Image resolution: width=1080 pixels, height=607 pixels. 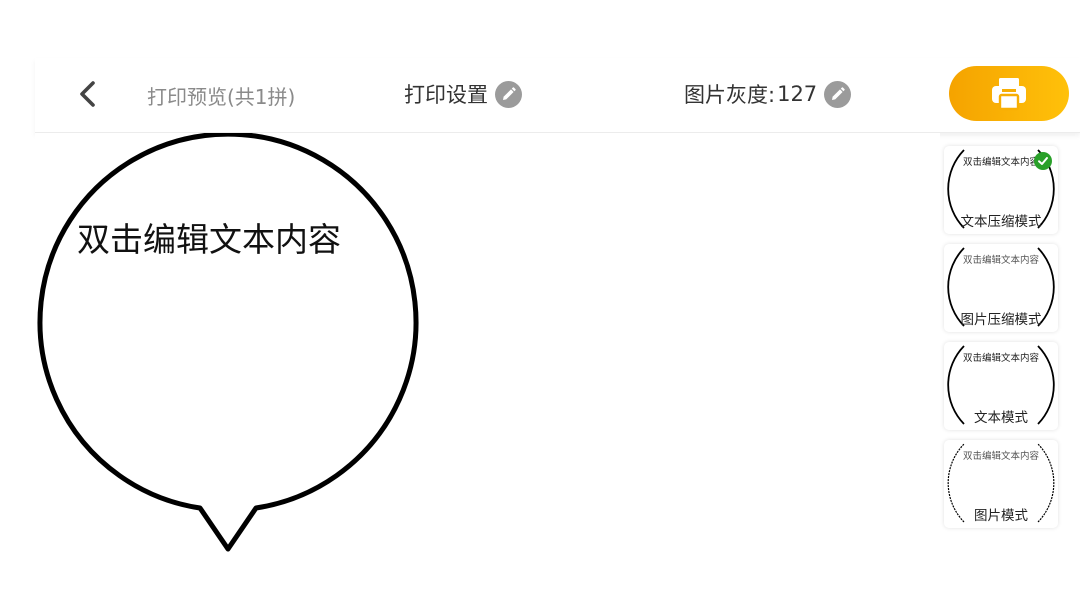 What do you see at coordinates (1001, 320) in the screenshot?
I see `mode-label: 图片压缩模式` at bounding box center [1001, 320].